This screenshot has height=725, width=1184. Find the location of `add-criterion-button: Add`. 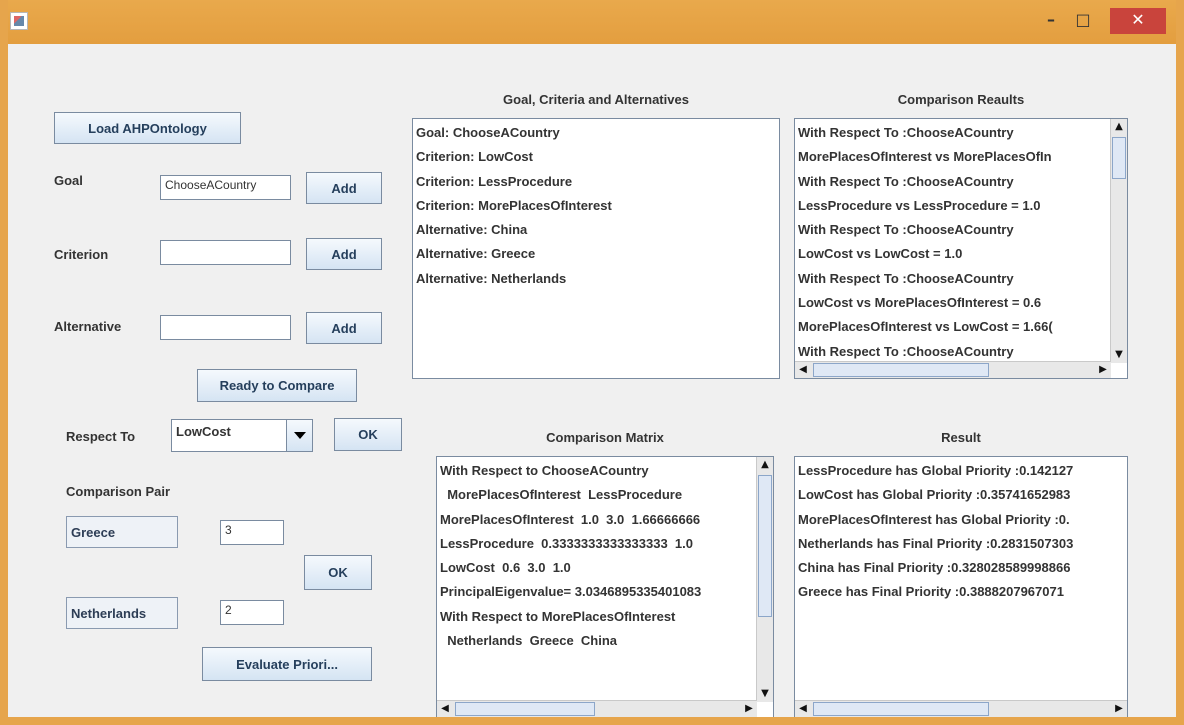

add-criterion-button: Add is located at coordinates (344, 254).